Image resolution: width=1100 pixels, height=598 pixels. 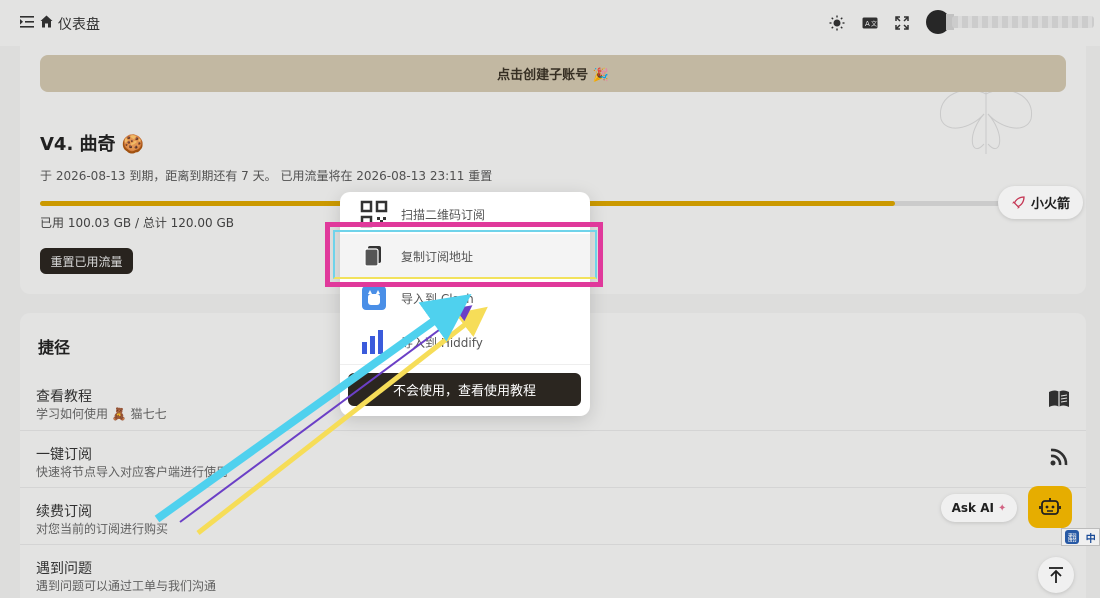 I want to click on annotation-arrows, so click(x=321, y=414).